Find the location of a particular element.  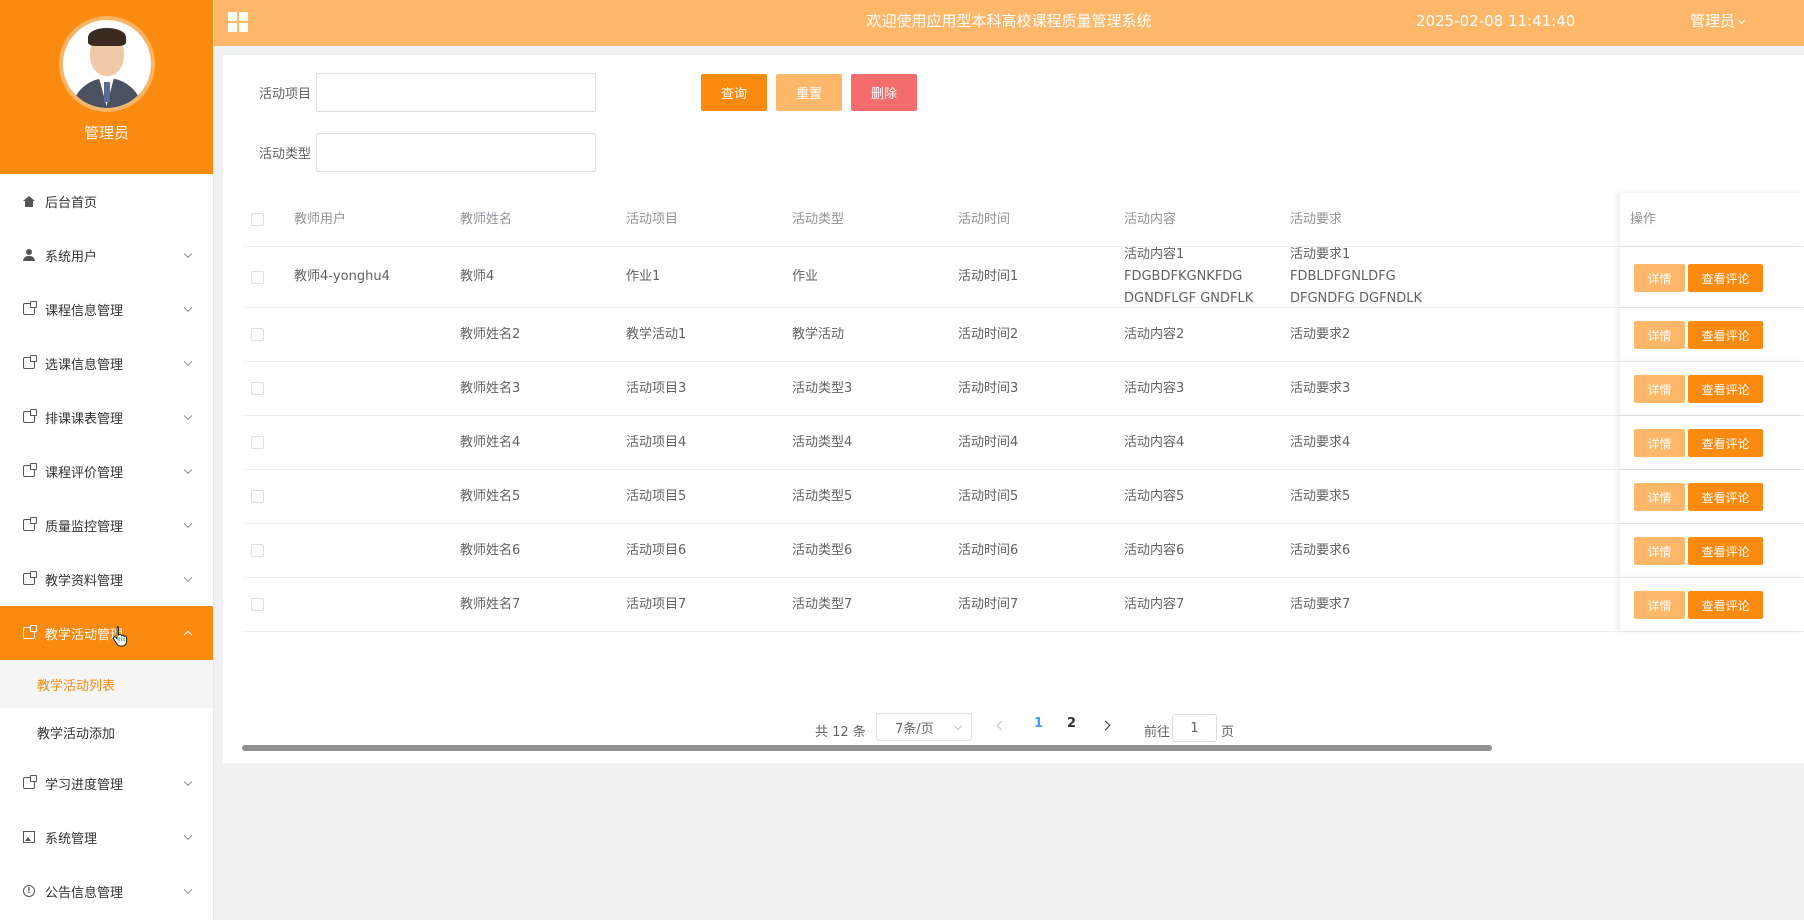

table-cell: 活动内容6 is located at coordinates (1154, 550).